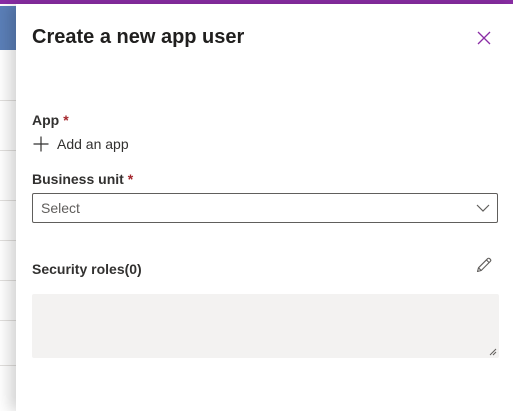  What do you see at coordinates (46, 120) in the screenshot?
I see `app-label-text: App` at bounding box center [46, 120].